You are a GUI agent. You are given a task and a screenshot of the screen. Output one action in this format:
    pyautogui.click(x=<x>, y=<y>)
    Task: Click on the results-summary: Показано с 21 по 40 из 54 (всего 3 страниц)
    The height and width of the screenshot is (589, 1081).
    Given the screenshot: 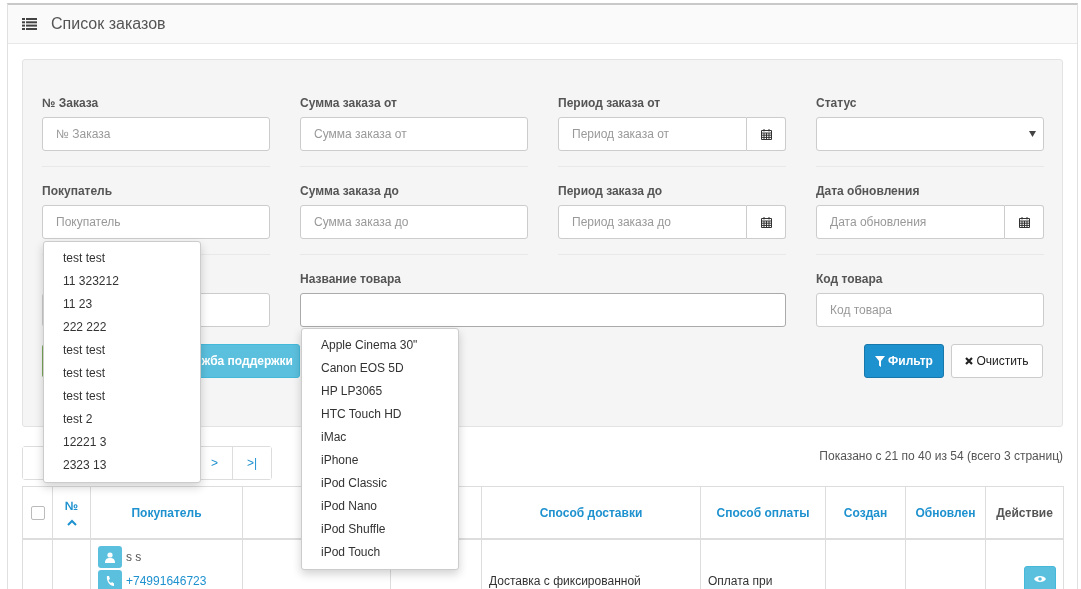 What is the action you would take?
    pyautogui.click(x=941, y=457)
    